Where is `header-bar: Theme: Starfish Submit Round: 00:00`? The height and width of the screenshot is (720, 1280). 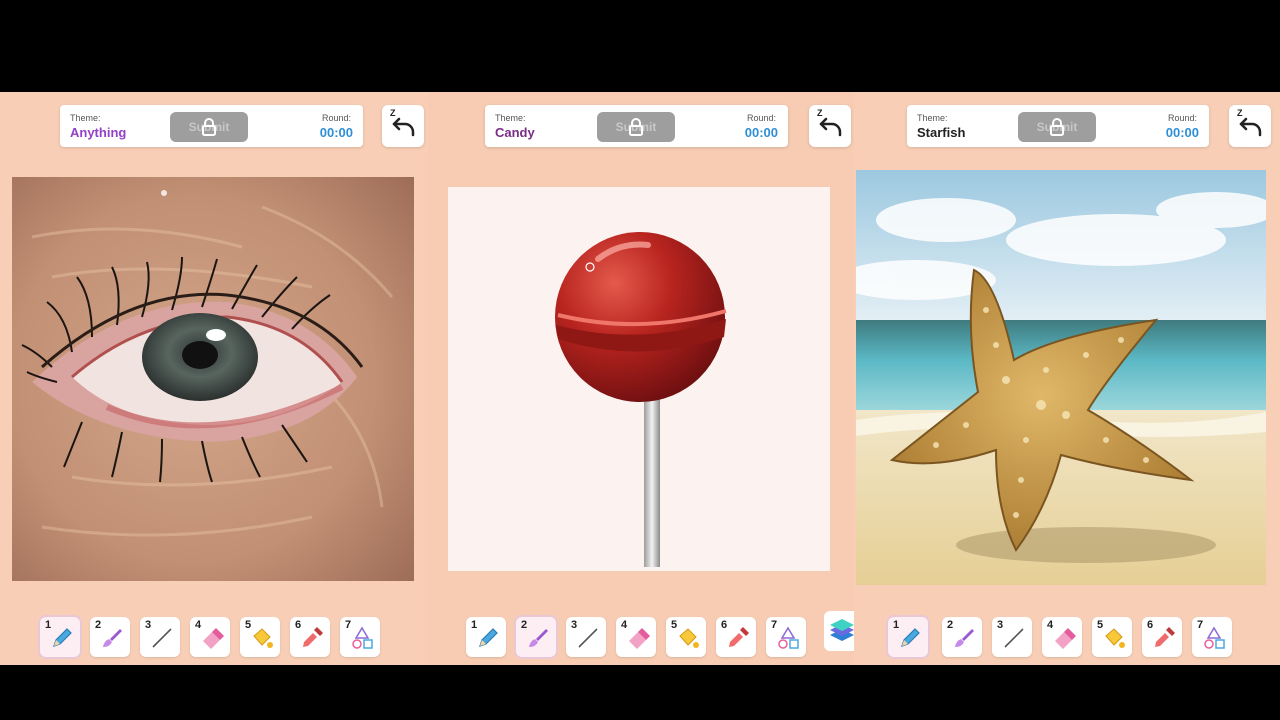 header-bar: Theme: Starfish Submit Round: 00:00 is located at coordinates (1058, 126).